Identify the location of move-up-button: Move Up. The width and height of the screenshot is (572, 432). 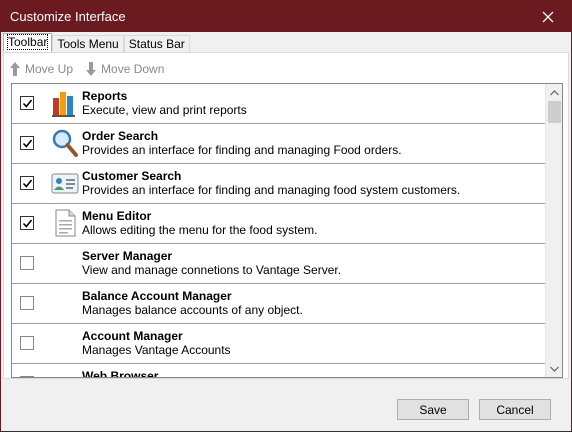
(41, 69).